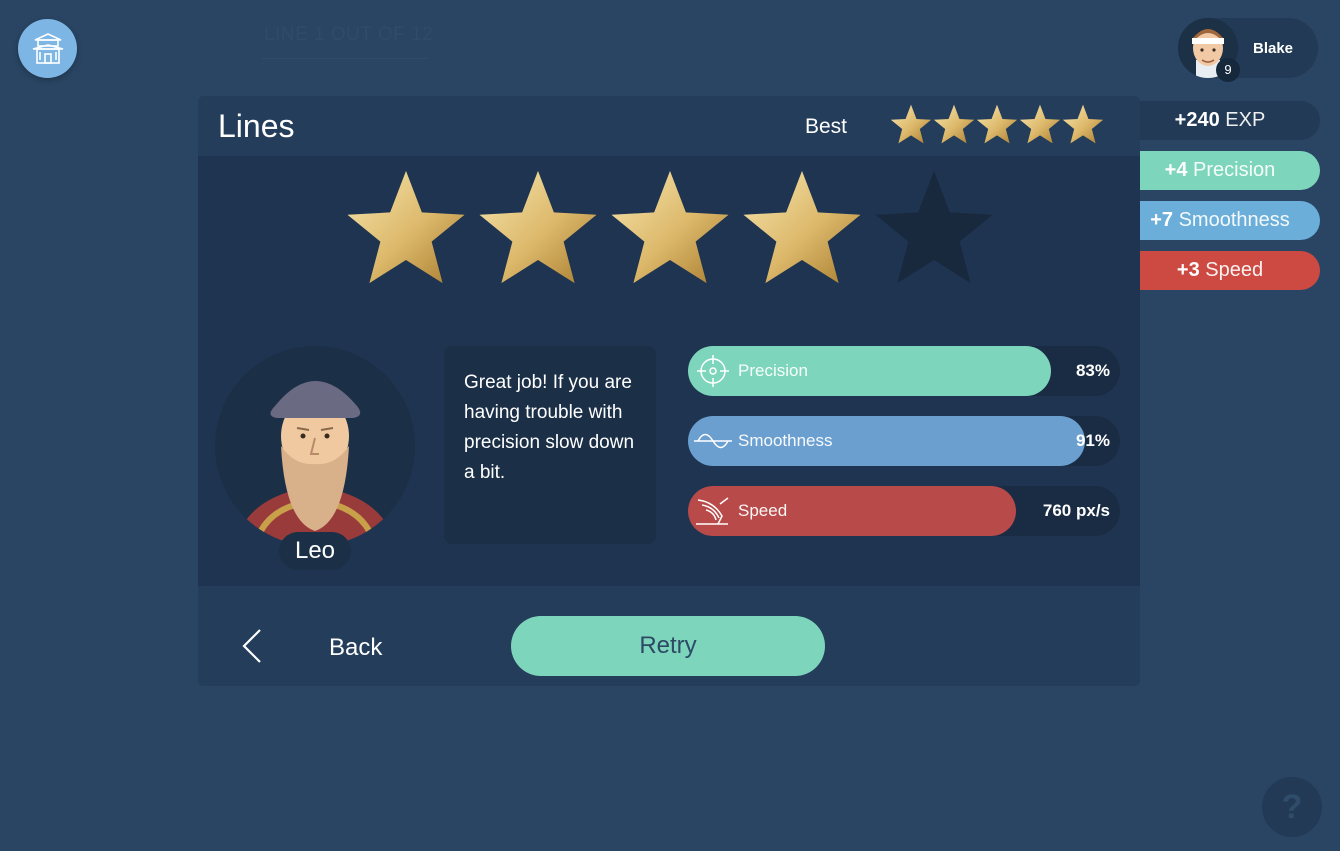 This screenshot has width=1340, height=851. I want to click on mentor-avatar, so click(315, 446).